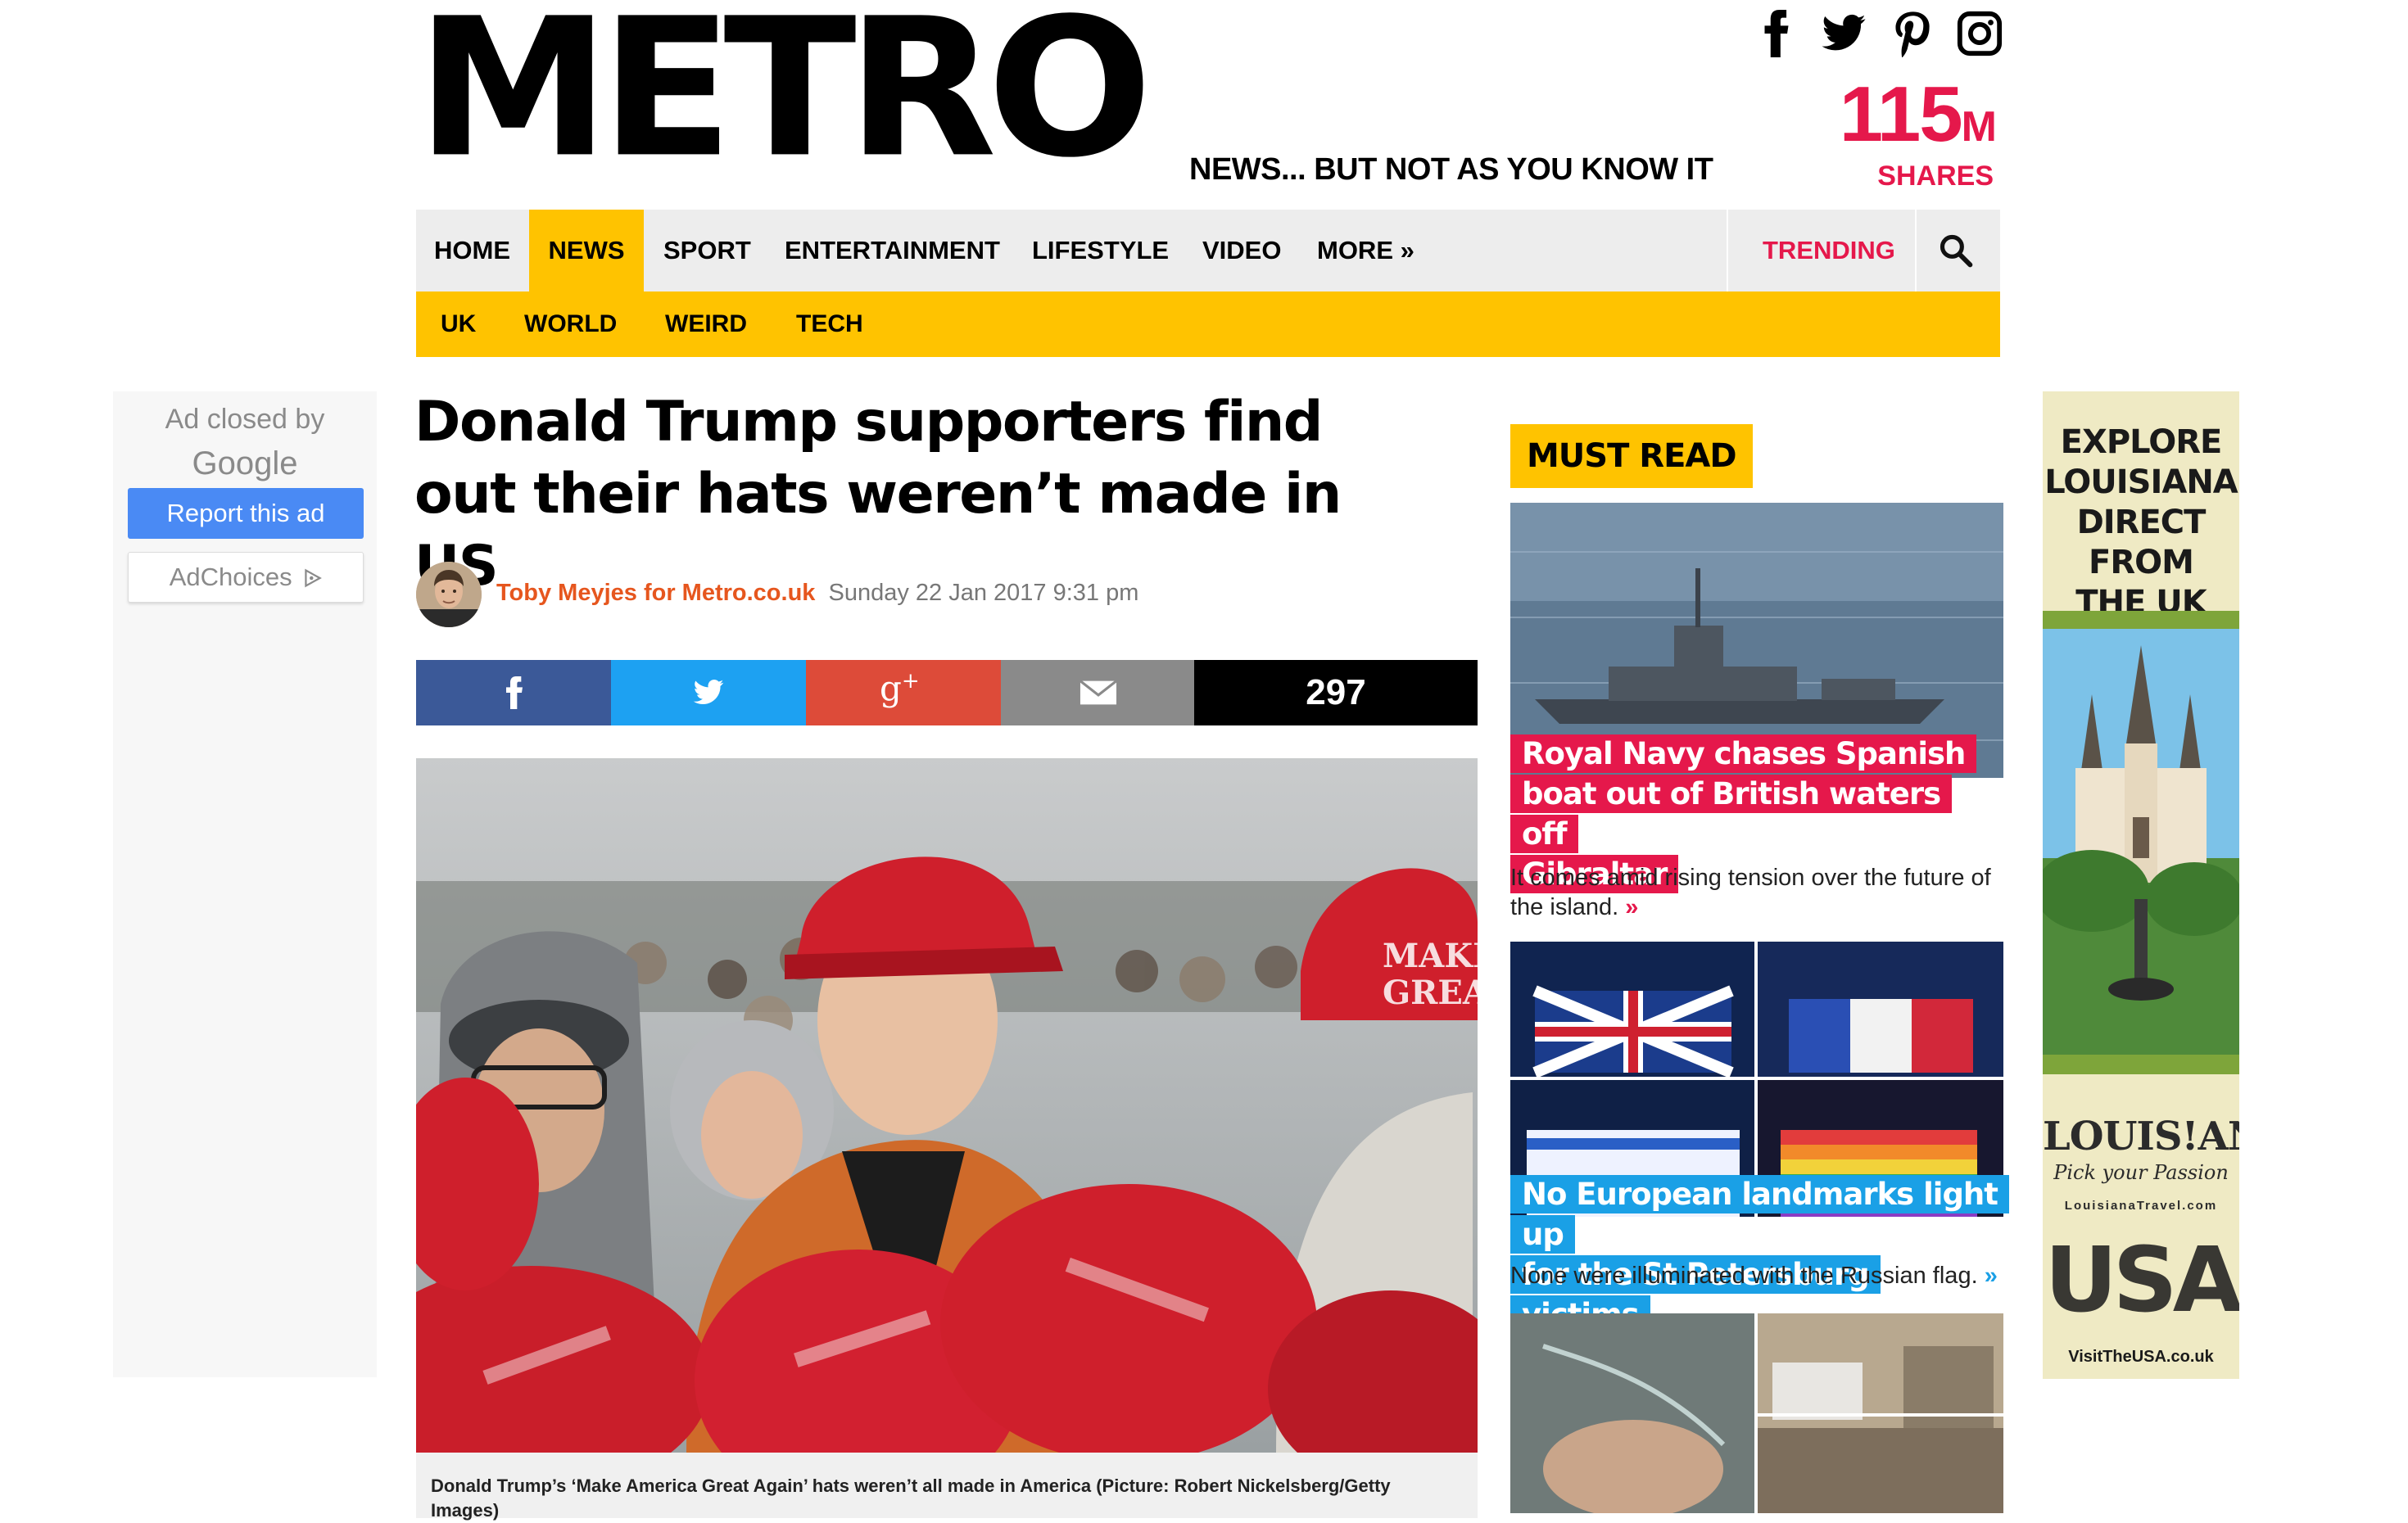 The image size is (2408, 1523). What do you see at coordinates (983, 593) in the screenshot?
I see `publish-date: Sunday 22 Jan 2017 9:31 pm` at bounding box center [983, 593].